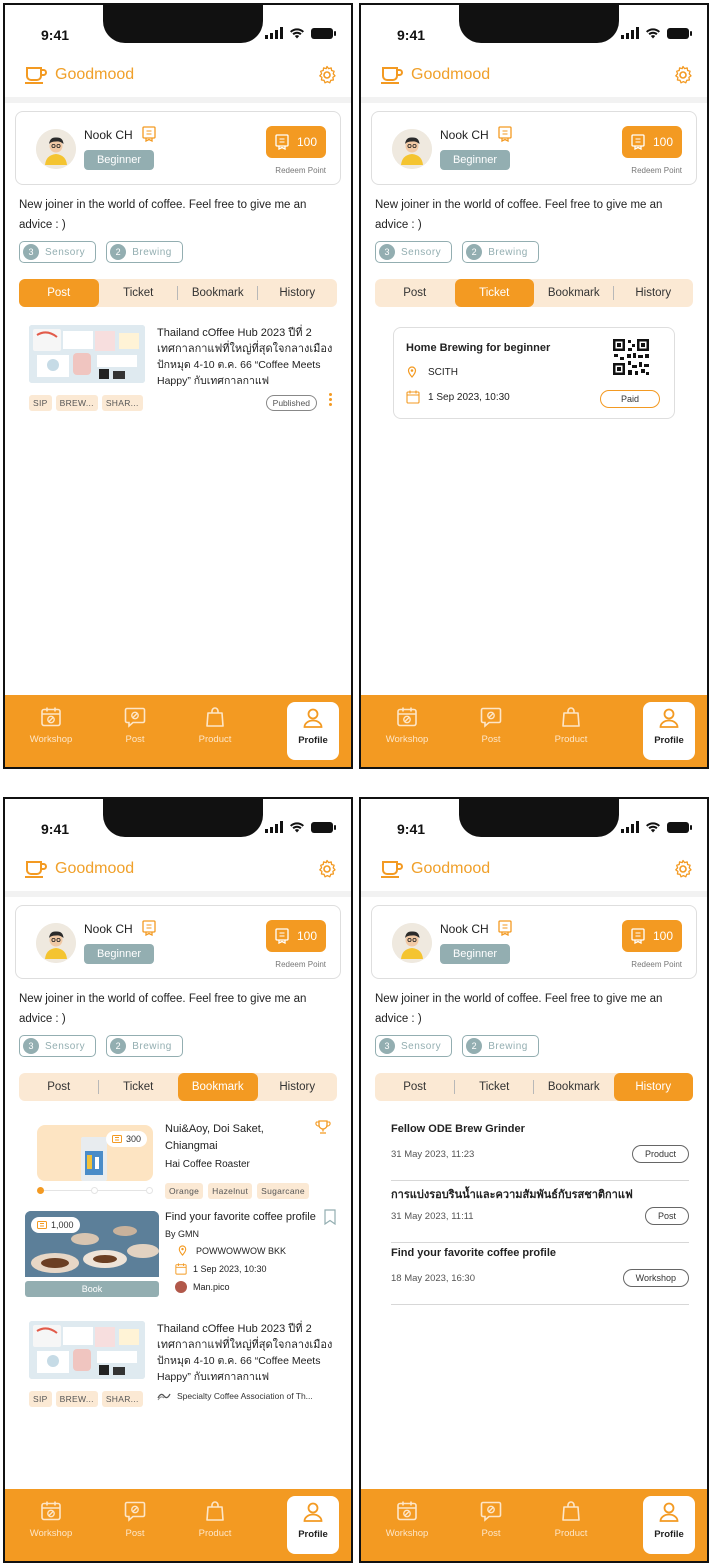 The image size is (709, 1566). Describe the element at coordinates (491, 1533) in the screenshot. I see `nav-label: Post` at that location.